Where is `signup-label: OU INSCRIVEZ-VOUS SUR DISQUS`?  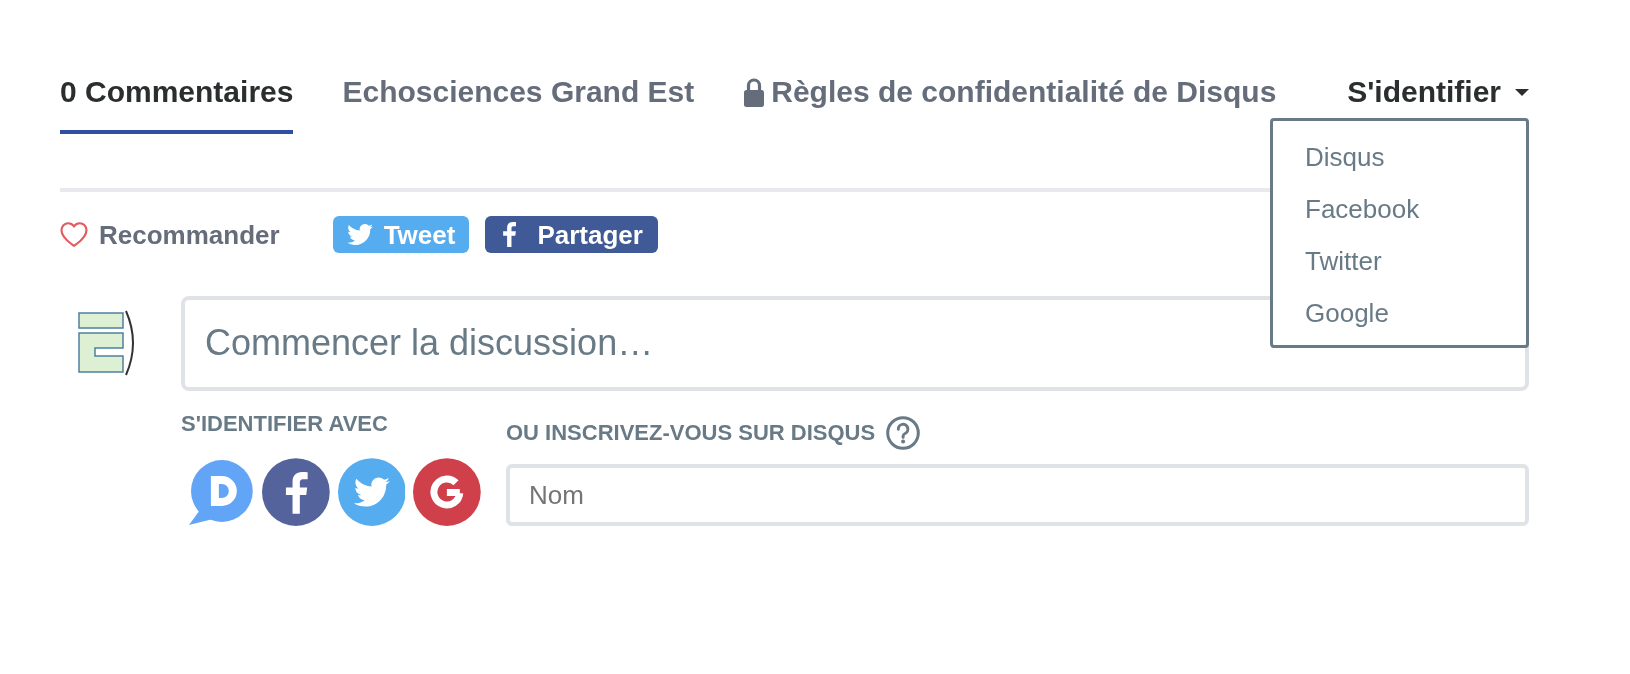
signup-label: OU INSCRIVEZ-VOUS SUR DISQUS is located at coordinates (691, 433).